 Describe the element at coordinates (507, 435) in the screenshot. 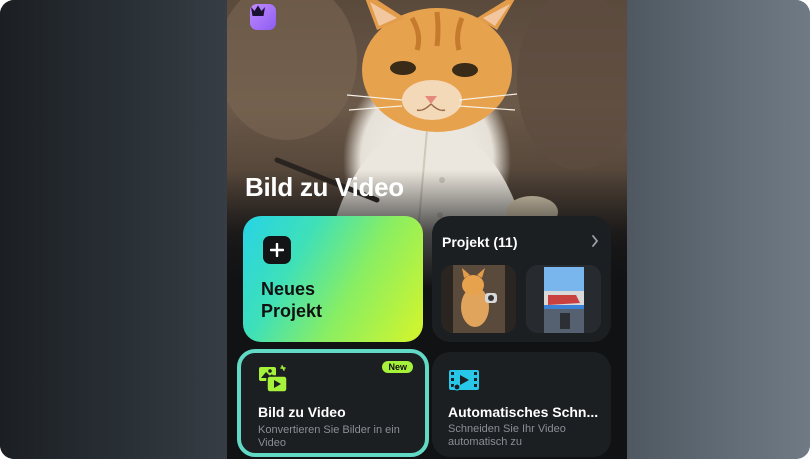

I see `feature-description: Schneiden Sie Ihr Video automatisch zu` at that location.